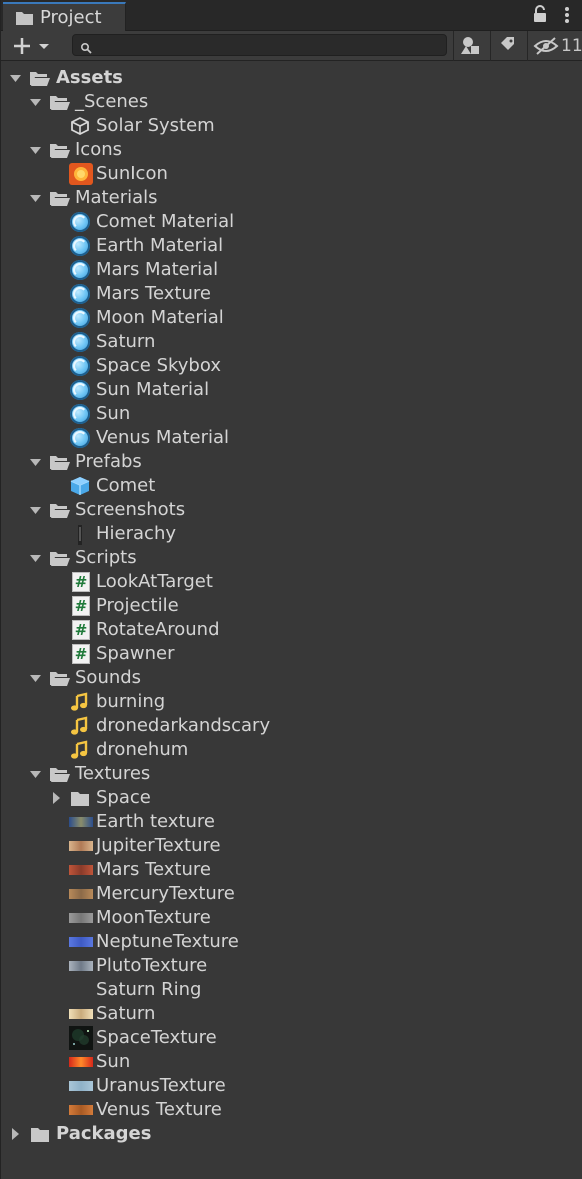 The height and width of the screenshot is (1179, 582). Describe the element at coordinates (108, 677) in the screenshot. I see `tree-item-label: Sounds` at that location.